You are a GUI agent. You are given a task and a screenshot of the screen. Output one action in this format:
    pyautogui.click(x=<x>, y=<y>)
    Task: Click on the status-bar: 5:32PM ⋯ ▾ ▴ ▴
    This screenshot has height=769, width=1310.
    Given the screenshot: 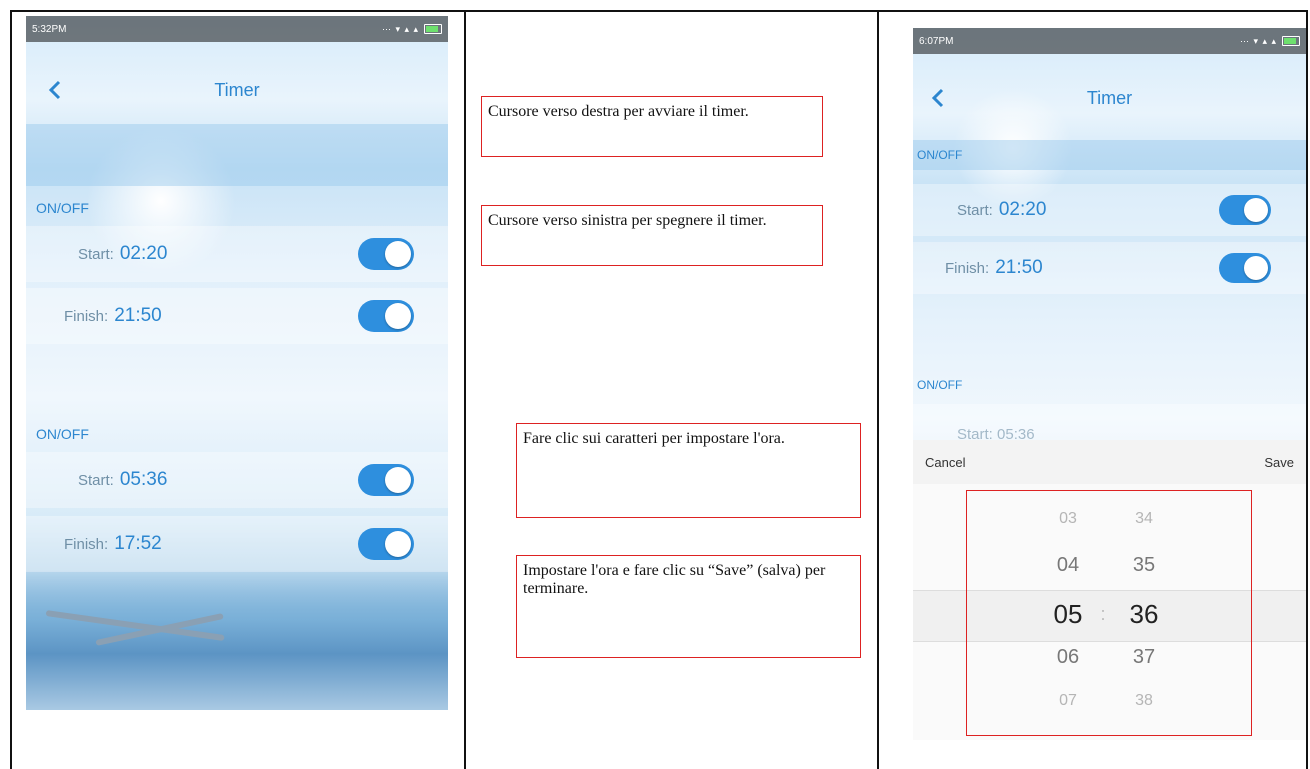 What is the action you would take?
    pyautogui.click(x=237, y=29)
    